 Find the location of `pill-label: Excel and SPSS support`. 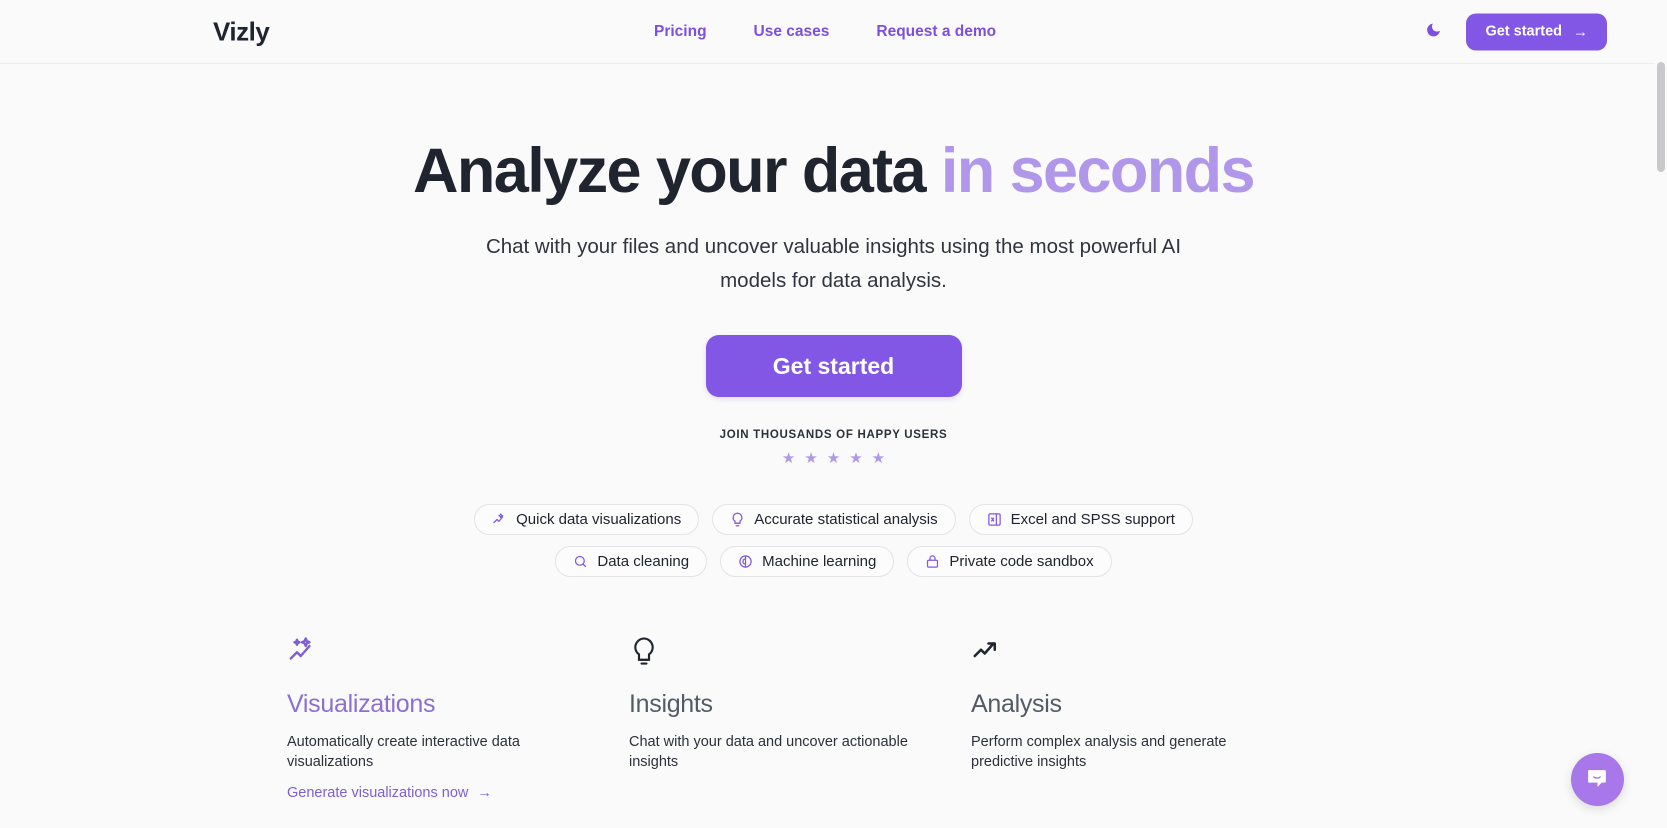

pill-label: Excel and SPSS support is located at coordinates (1092, 520).